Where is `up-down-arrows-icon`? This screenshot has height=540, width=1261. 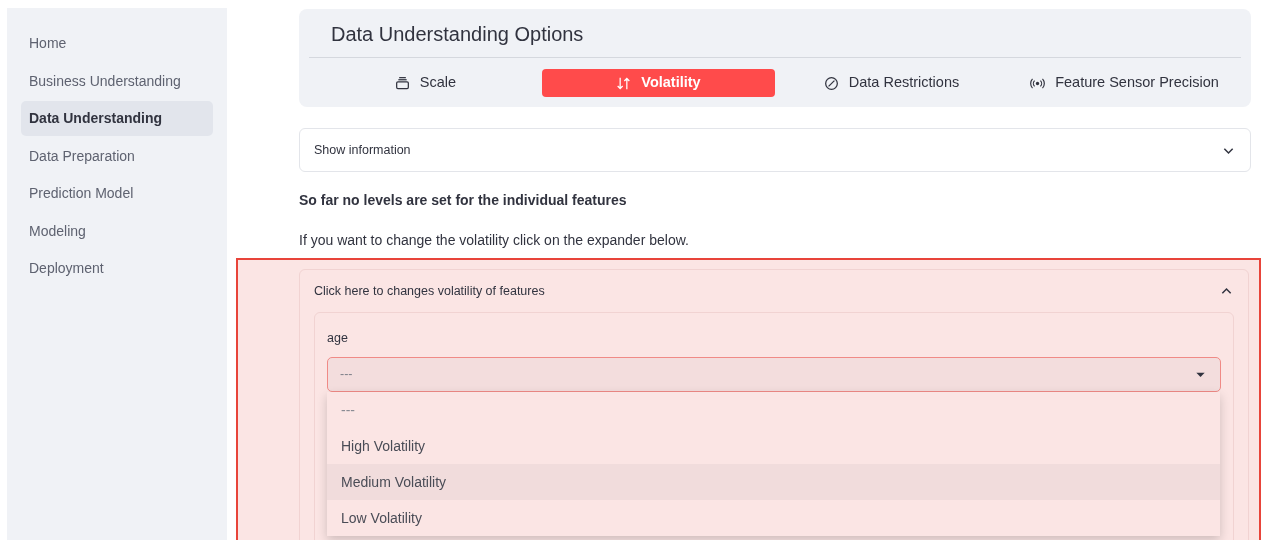
up-down-arrows-icon is located at coordinates (624, 83).